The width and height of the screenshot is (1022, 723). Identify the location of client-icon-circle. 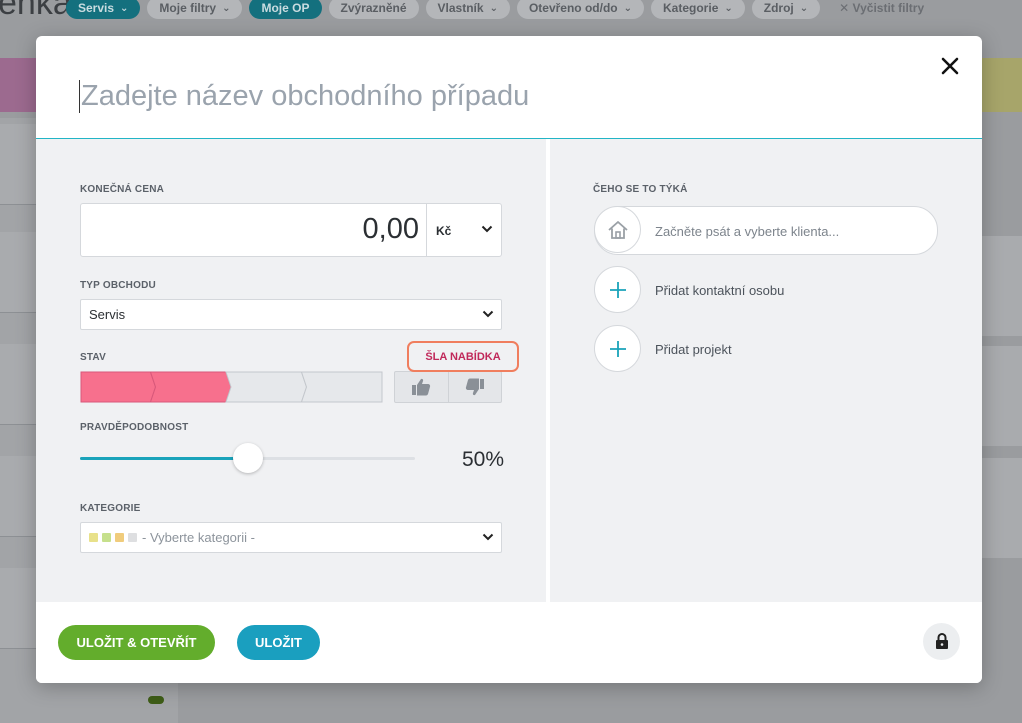
(617, 229).